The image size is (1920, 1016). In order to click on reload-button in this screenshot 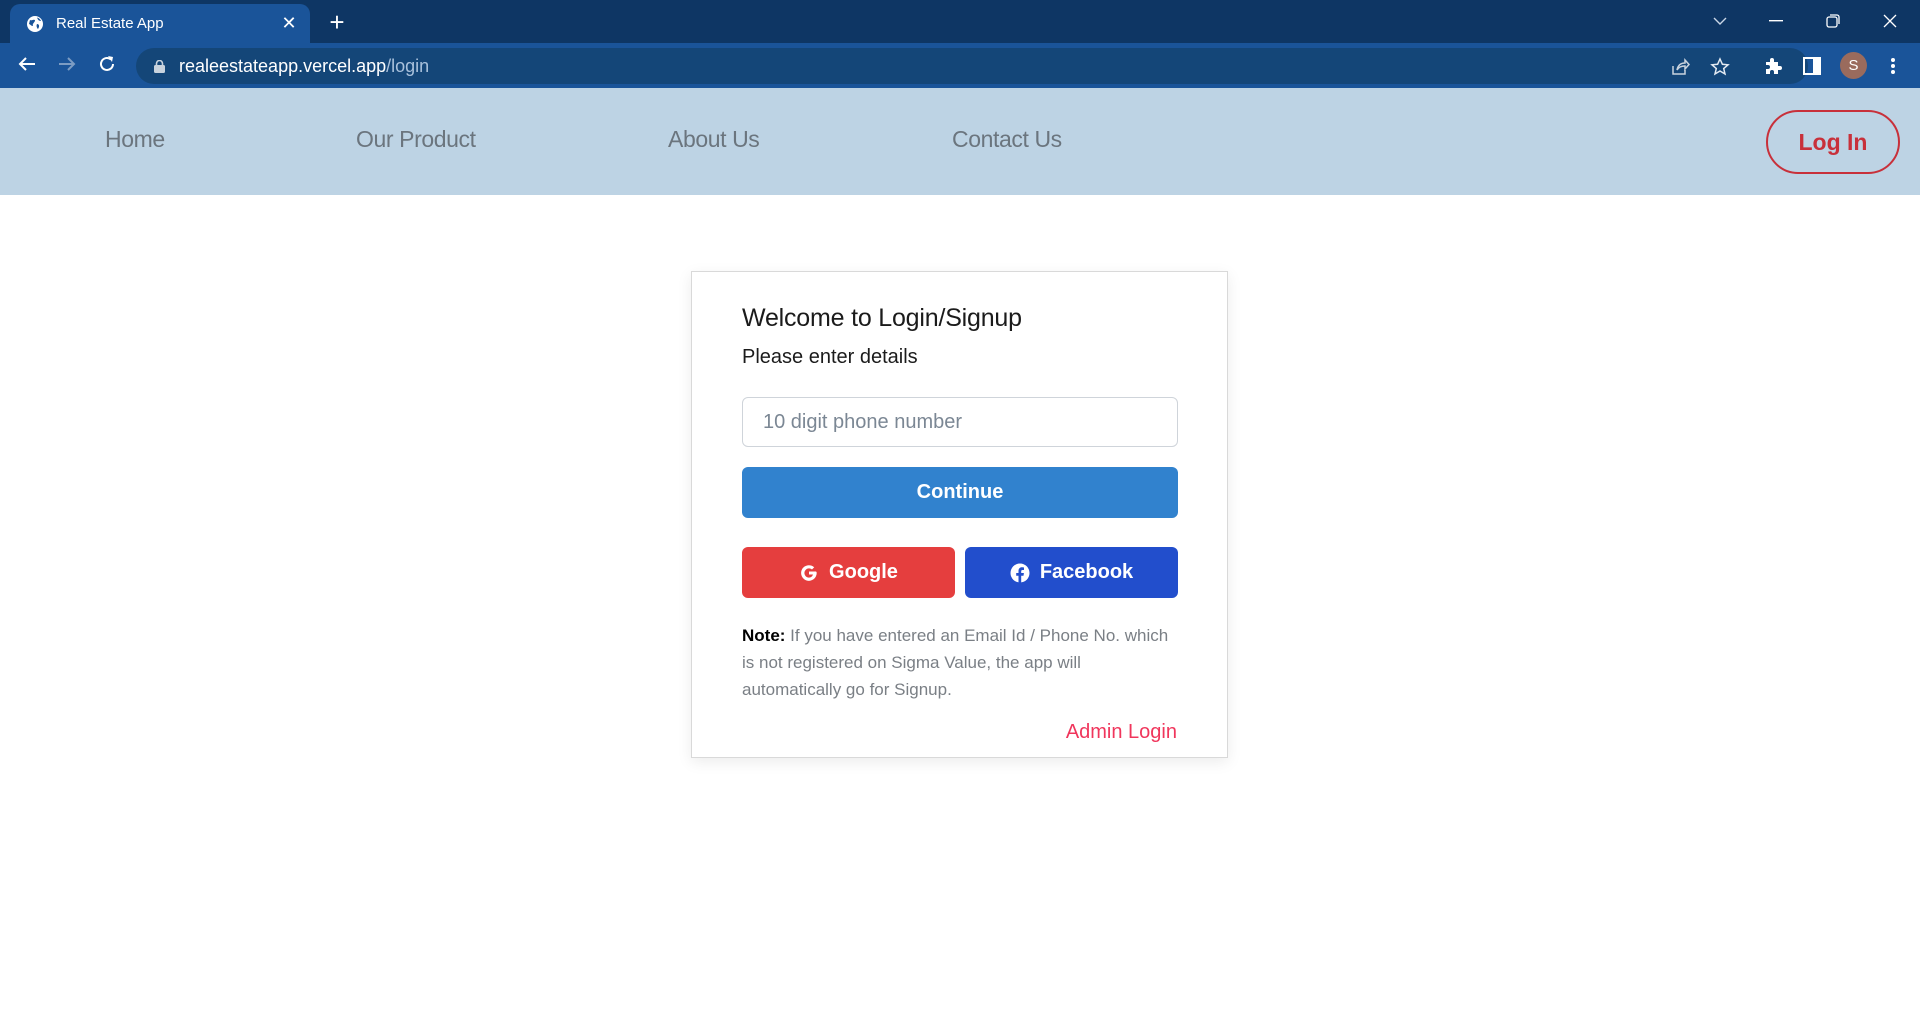, I will do `click(107, 66)`.